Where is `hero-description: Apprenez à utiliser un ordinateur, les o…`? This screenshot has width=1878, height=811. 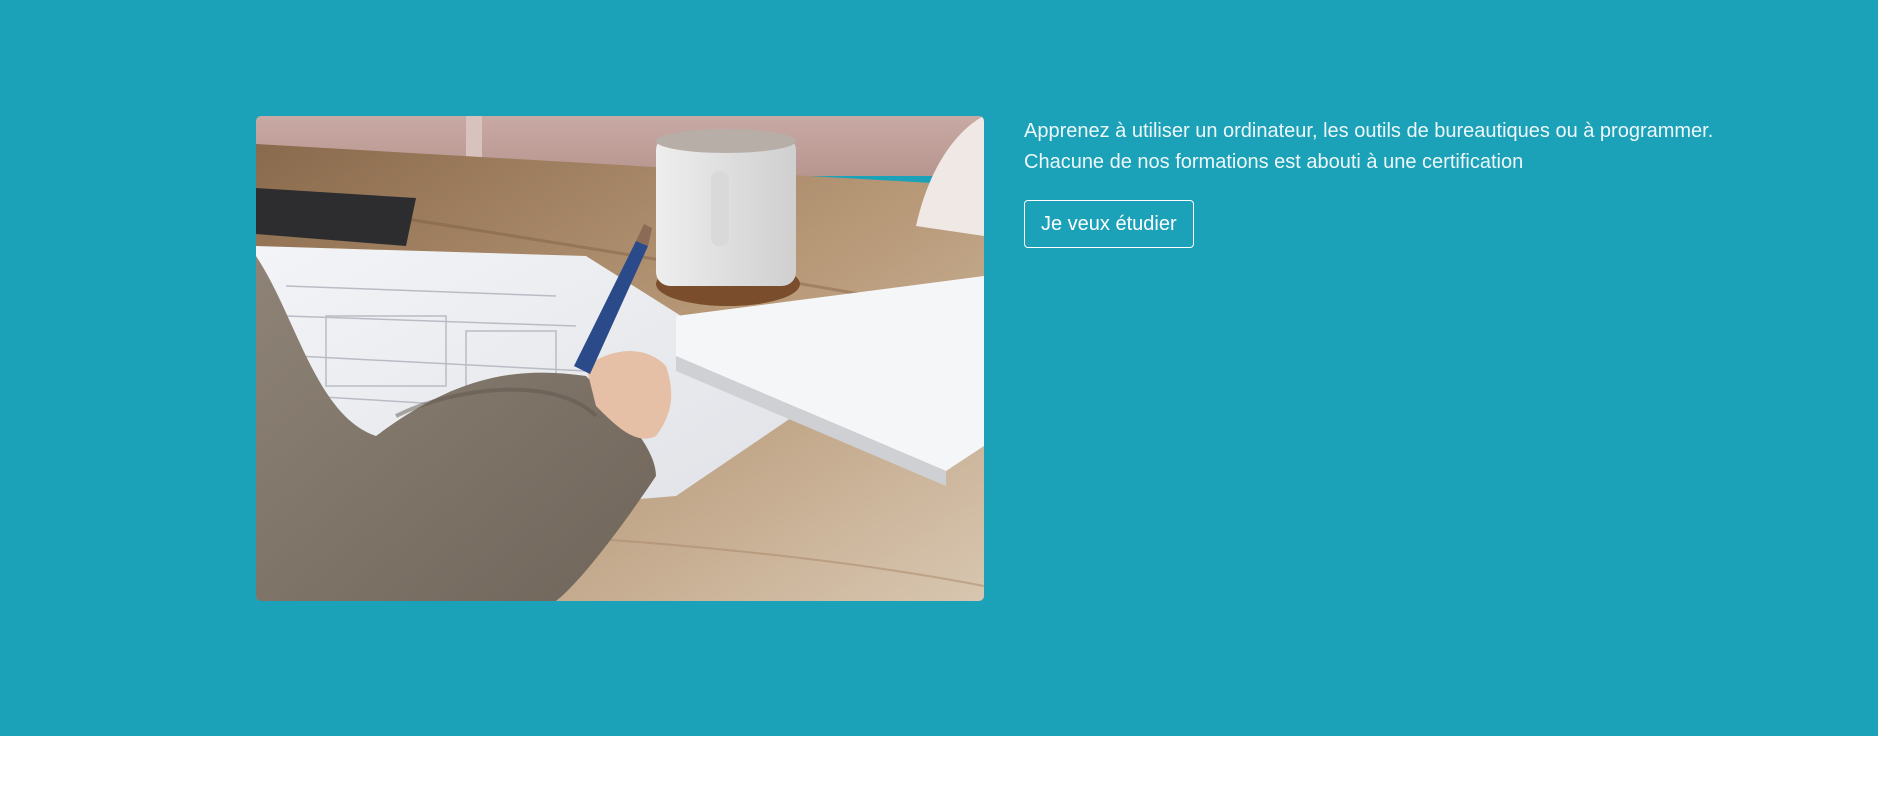
hero-description: Apprenez à utiliser un ordinateur, les o… is located at coordinates (1369, 146).